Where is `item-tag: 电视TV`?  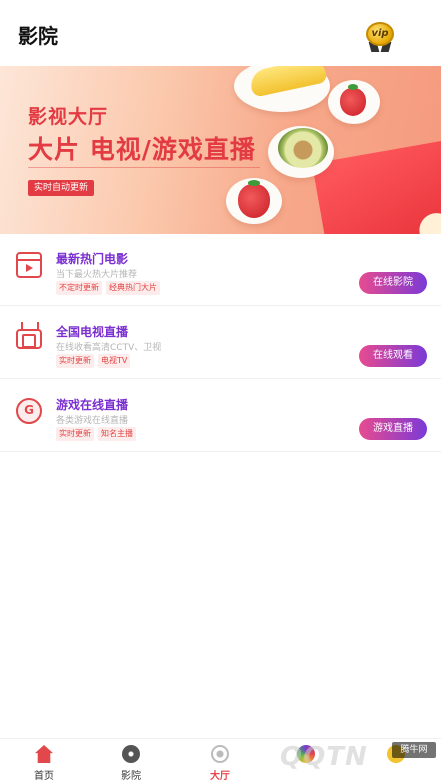 item-tag: 电视TV is located at coordinates (114, 361).